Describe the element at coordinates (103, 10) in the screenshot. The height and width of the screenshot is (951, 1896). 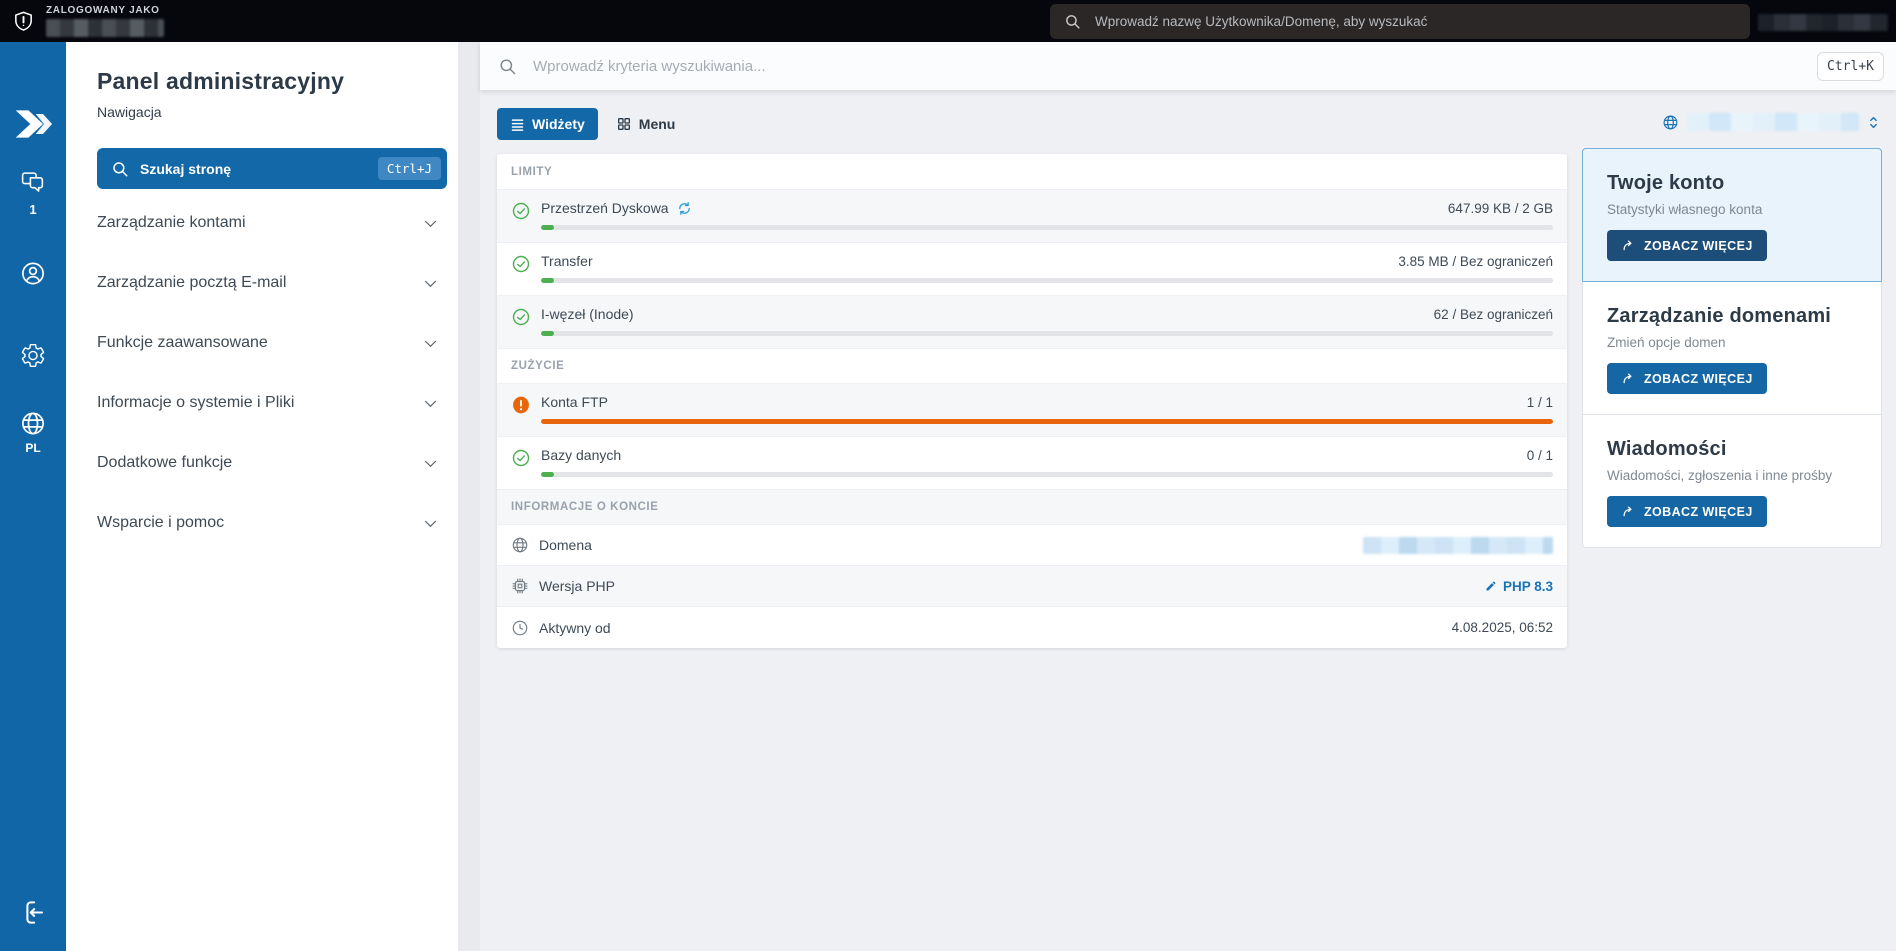
I see `logged-in-as-label: ZALOGOWANY JAKO` at that location.